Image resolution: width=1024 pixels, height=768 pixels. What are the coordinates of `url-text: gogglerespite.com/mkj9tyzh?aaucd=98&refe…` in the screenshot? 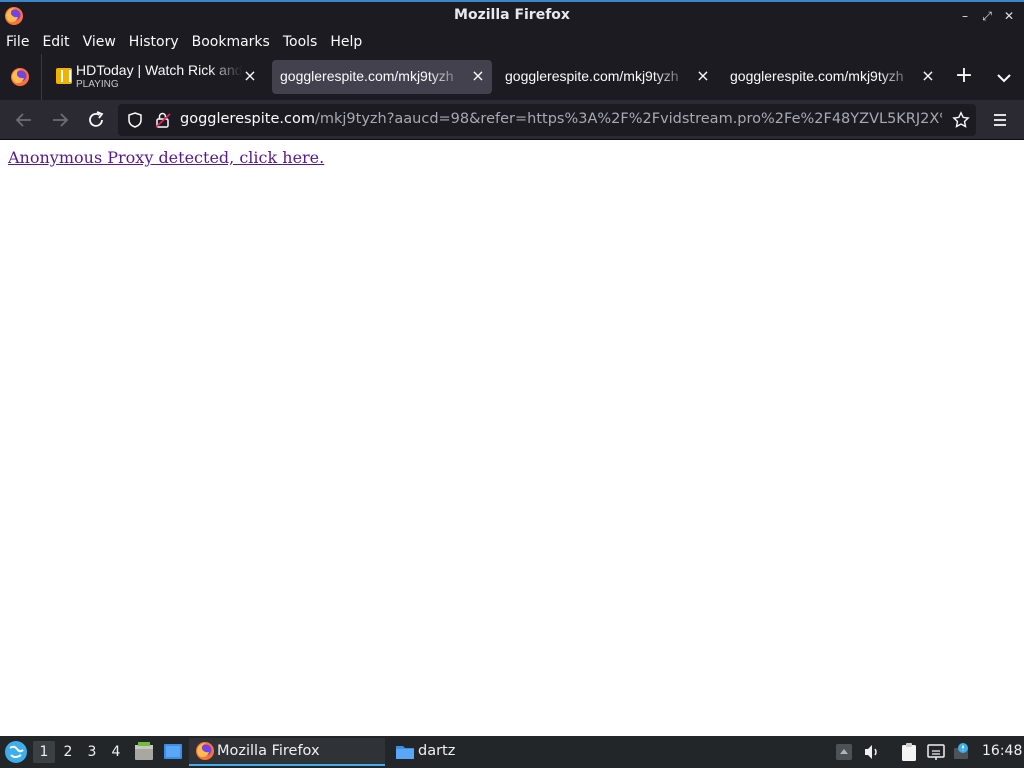 It's located at (561, 119).